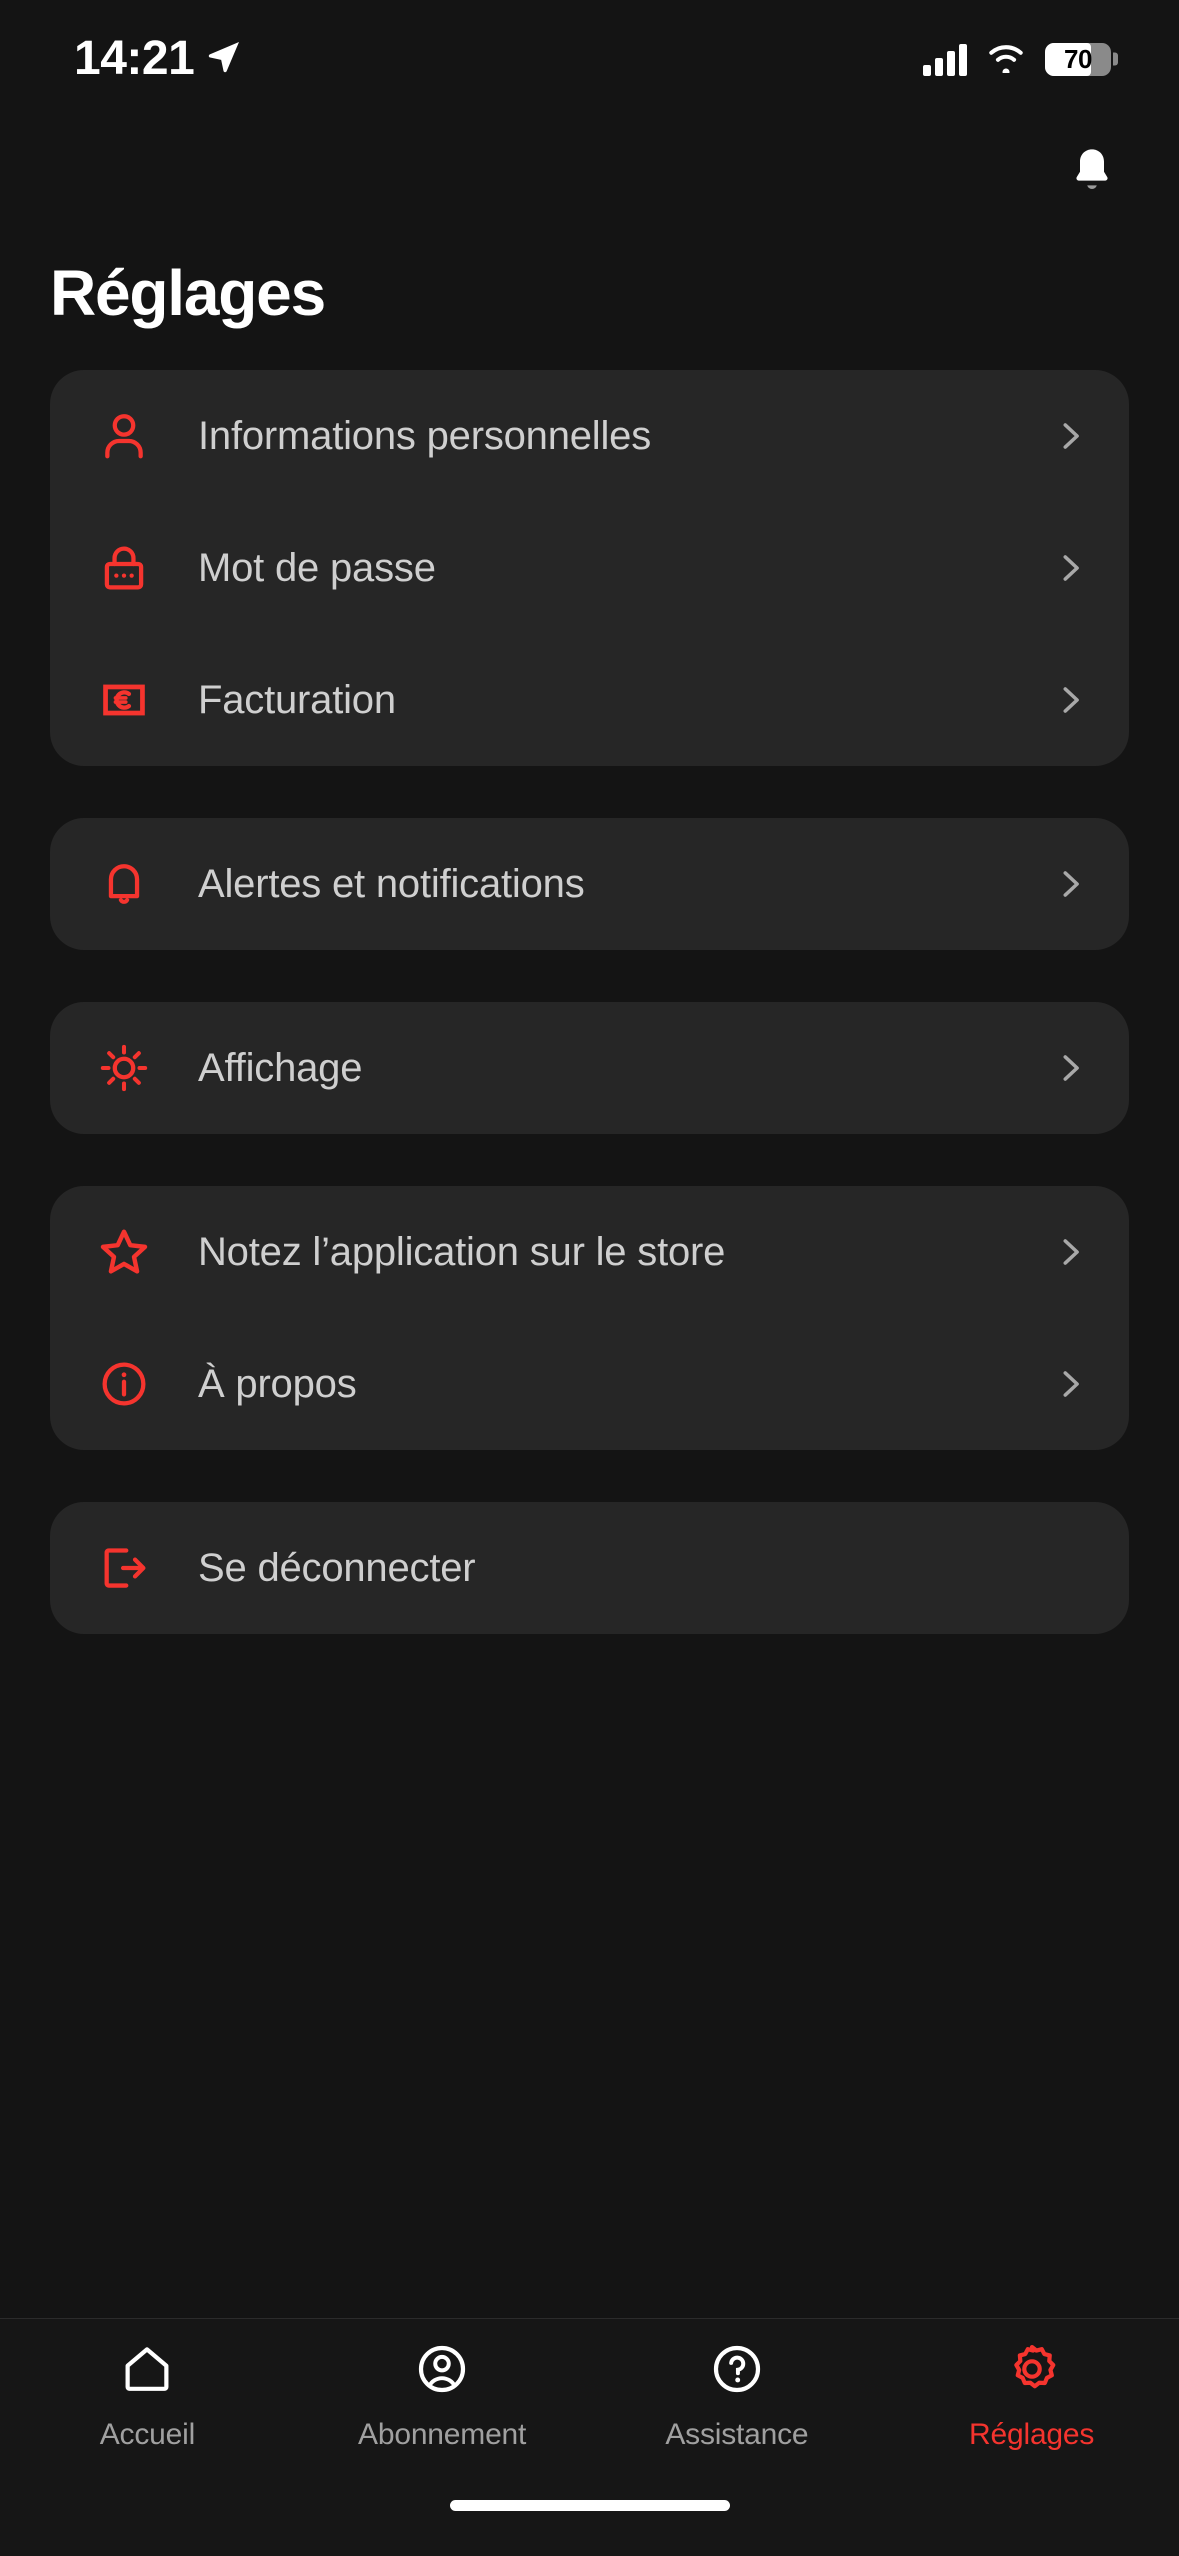 The width and height of the screenshot is (1179, 2556). I want to click on settings-row-password: Mot de passe, so click(589, 568).